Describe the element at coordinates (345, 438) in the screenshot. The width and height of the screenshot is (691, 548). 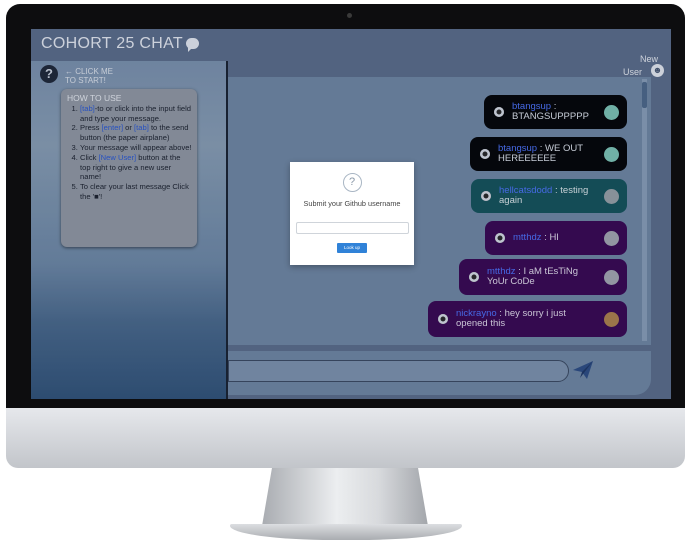
I see `monitor-chin` at that location.